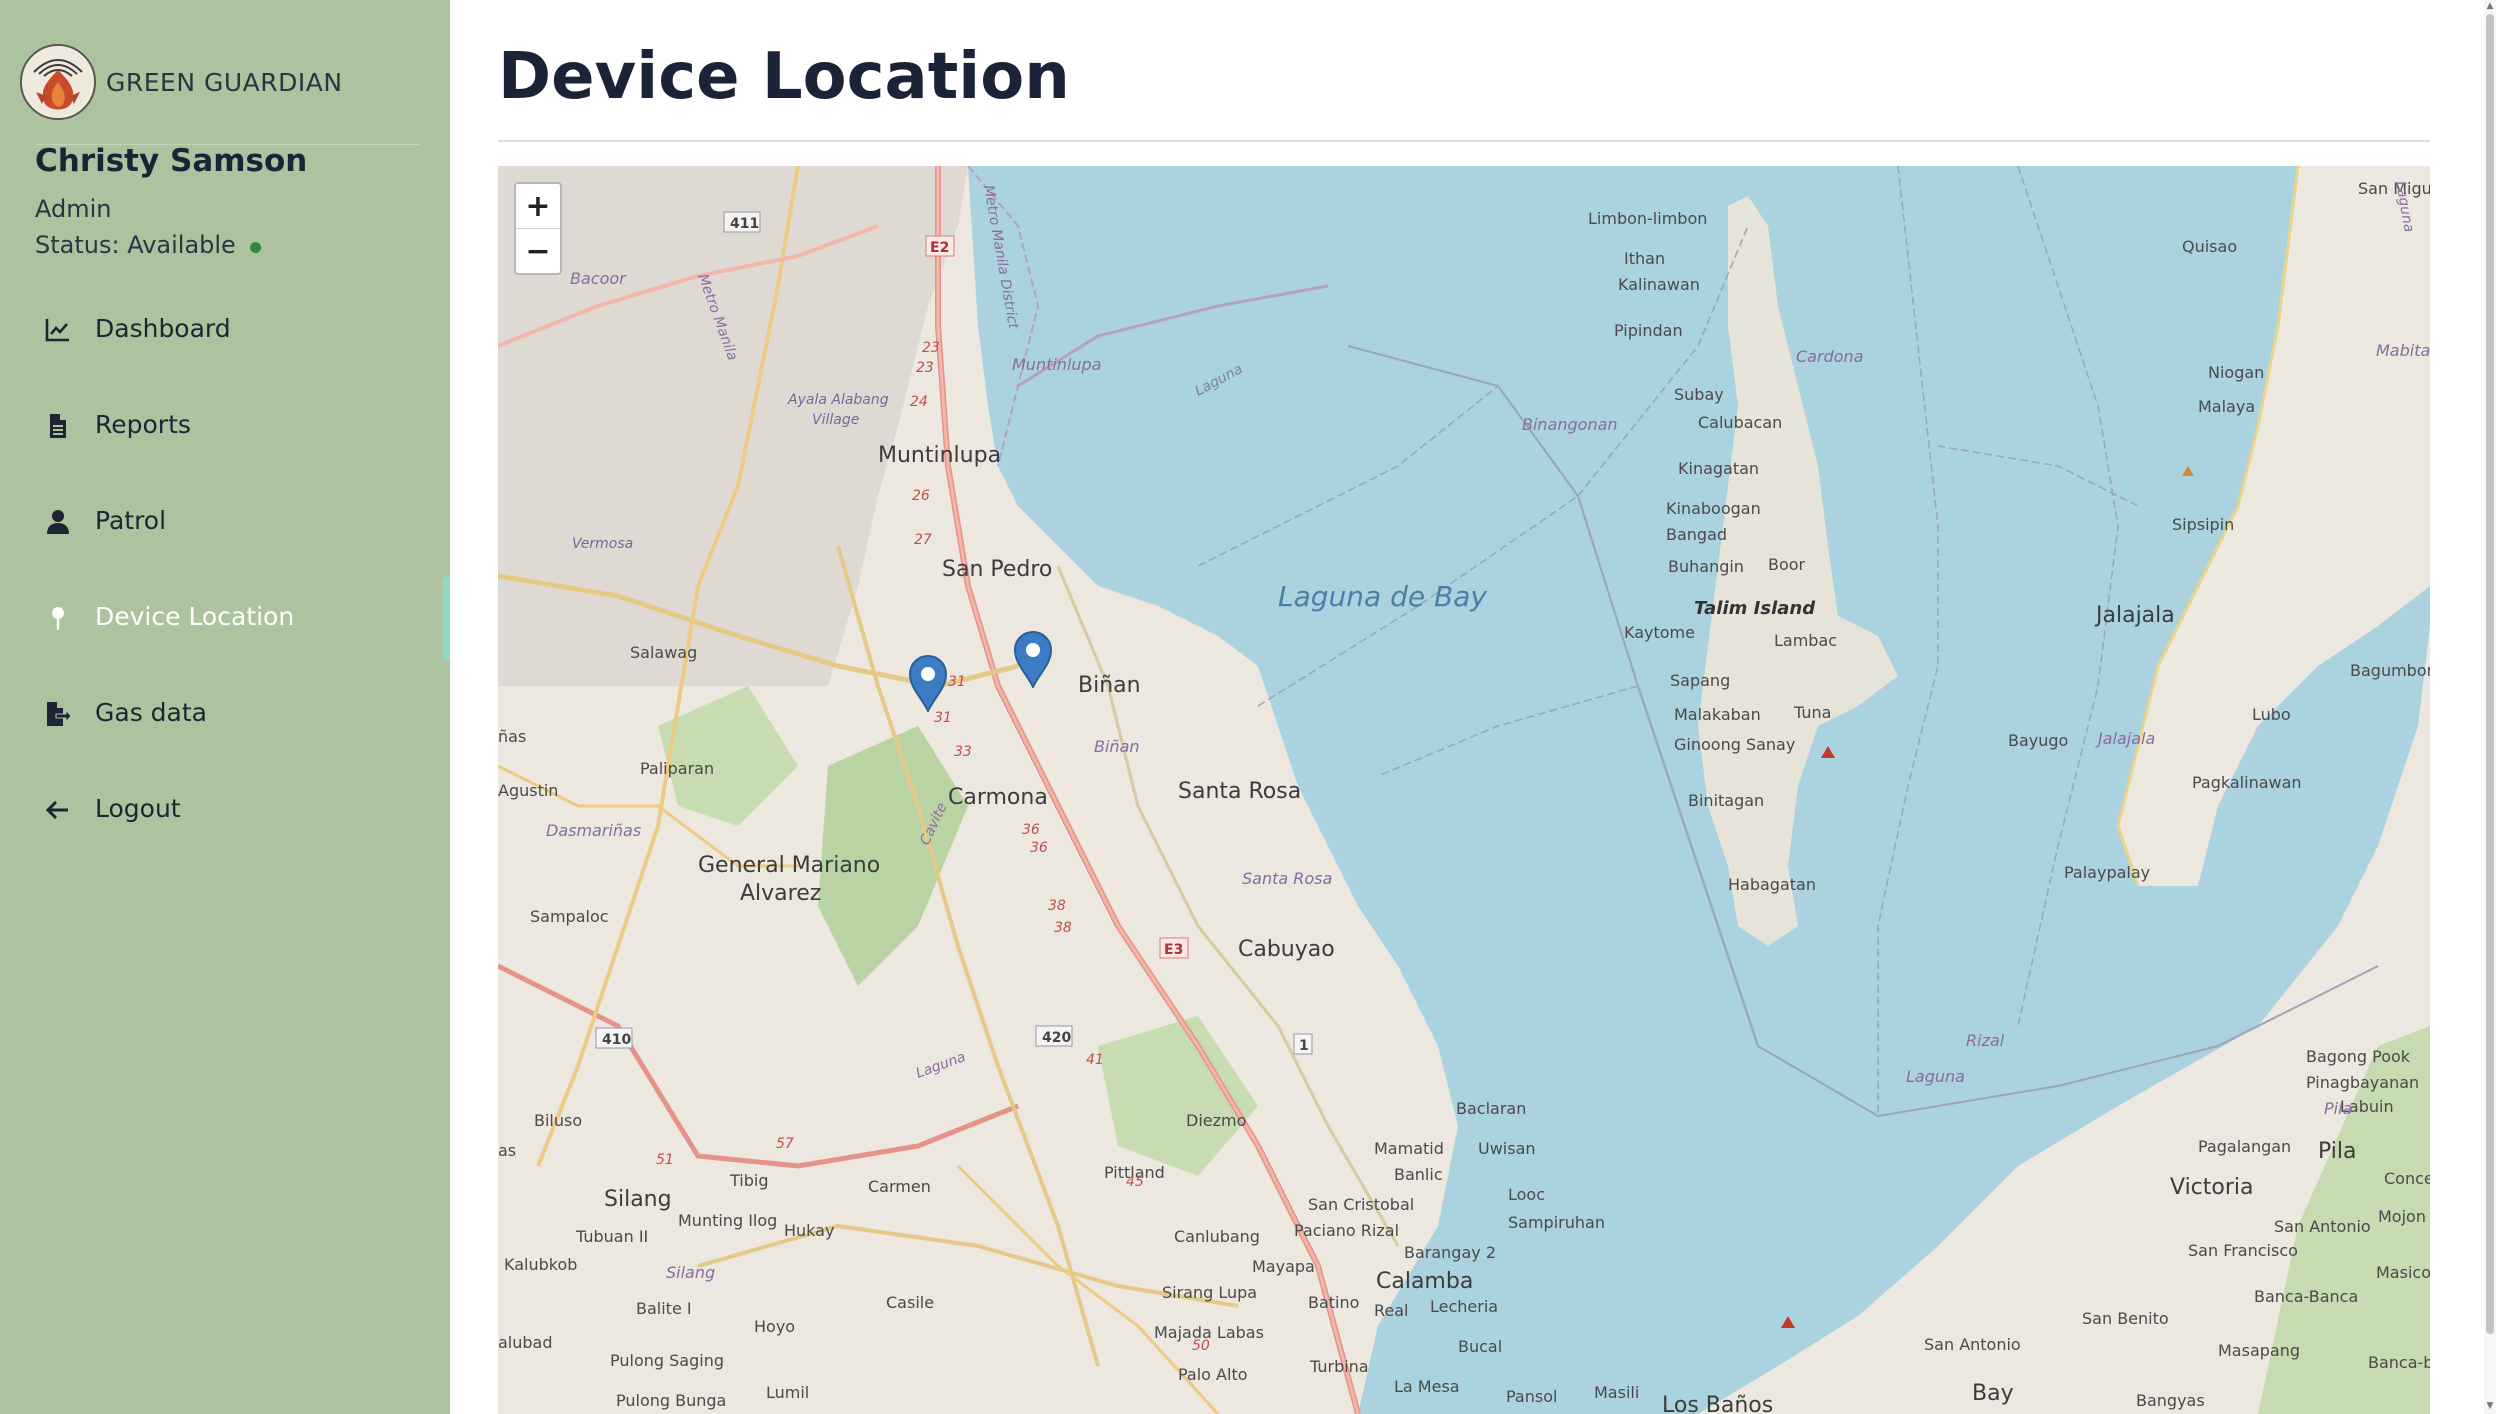 Image resolution: width=2496 pixels, height=1414 pixels. I want to click on place-label: Village, so click(835, 420).